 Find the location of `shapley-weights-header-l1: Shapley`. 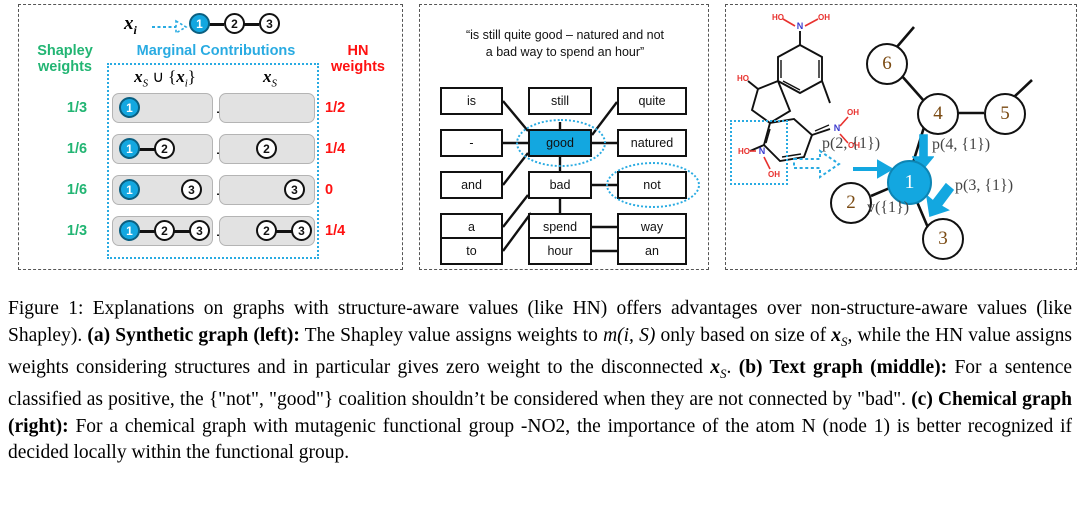

shapley-weights-header-l1: Shapley is located at coordinates (65, 51).